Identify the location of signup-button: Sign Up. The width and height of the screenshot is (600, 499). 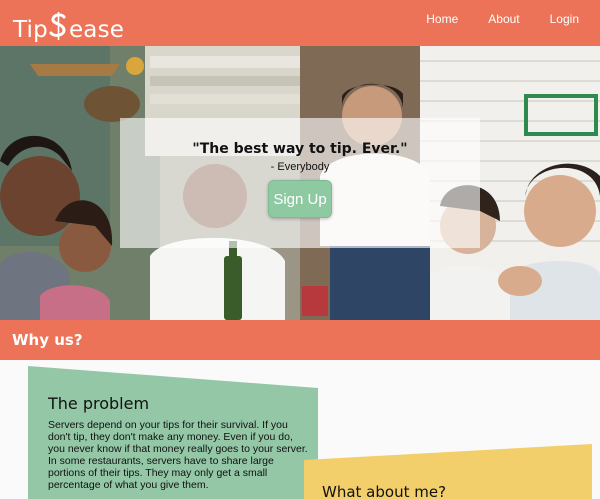
(300, 199).